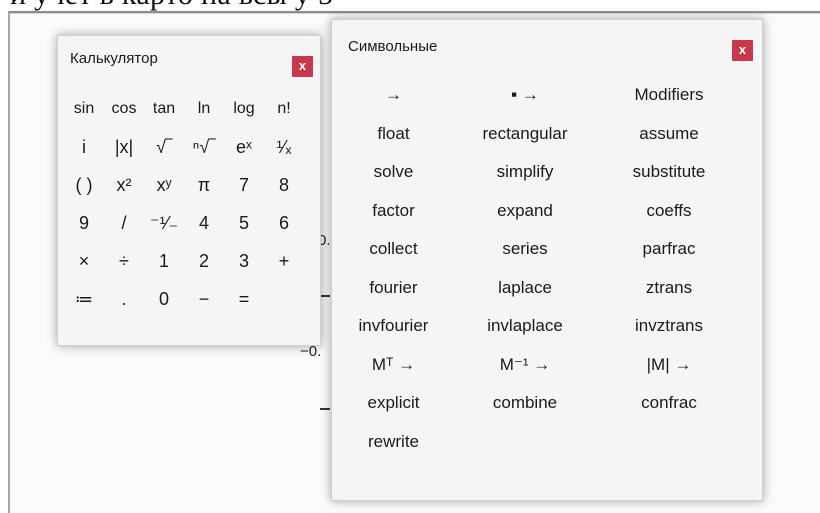  What do you see at coordinates (393, 442) in the screenshot?
I see `symbolic-keyword-button: rewrite` at bounding box center [393, 442].